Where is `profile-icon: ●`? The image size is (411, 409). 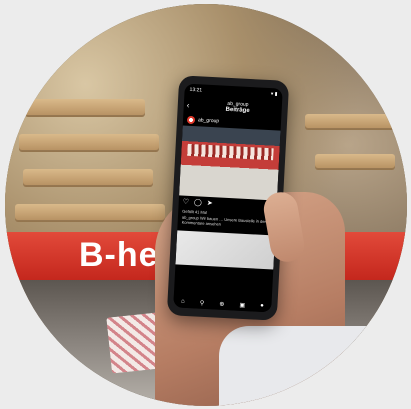
profile-icon: ● is located at coordinates (262, 306).